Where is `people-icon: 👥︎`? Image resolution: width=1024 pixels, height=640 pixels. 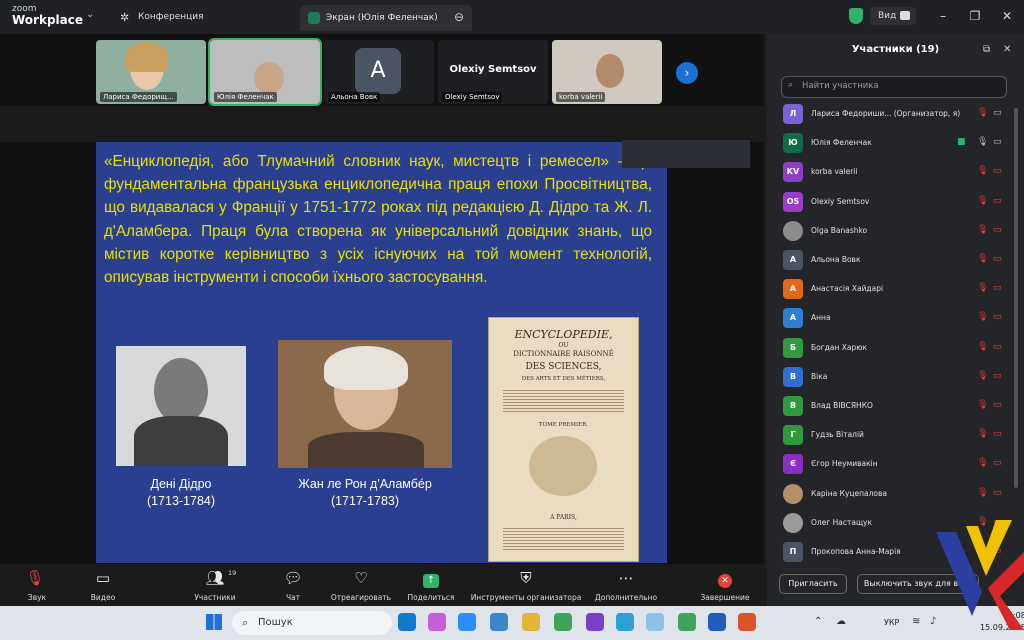
people-icon: 👥︎ is located at coordinates (215, 578).